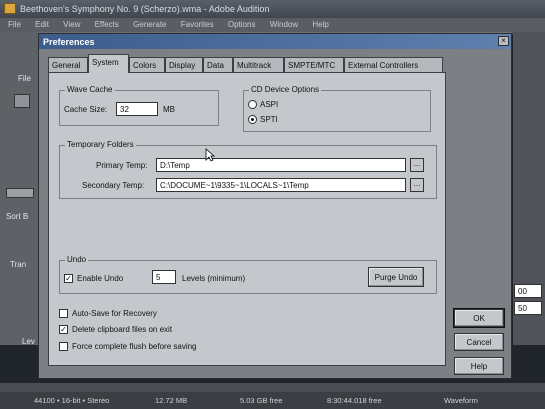  Describe the element at coordinates (149, 24) in the screenshot. I see `menu-generate: Generate` at that location.